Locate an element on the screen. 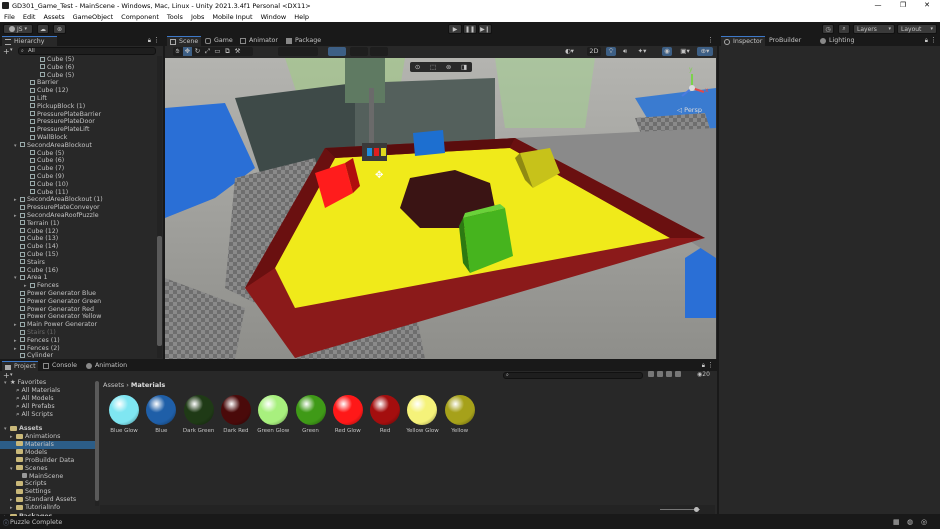 The height and width of the screenshot is (529, 940). effects-toggle: ✦▾ is located at coordinates (642, 51).